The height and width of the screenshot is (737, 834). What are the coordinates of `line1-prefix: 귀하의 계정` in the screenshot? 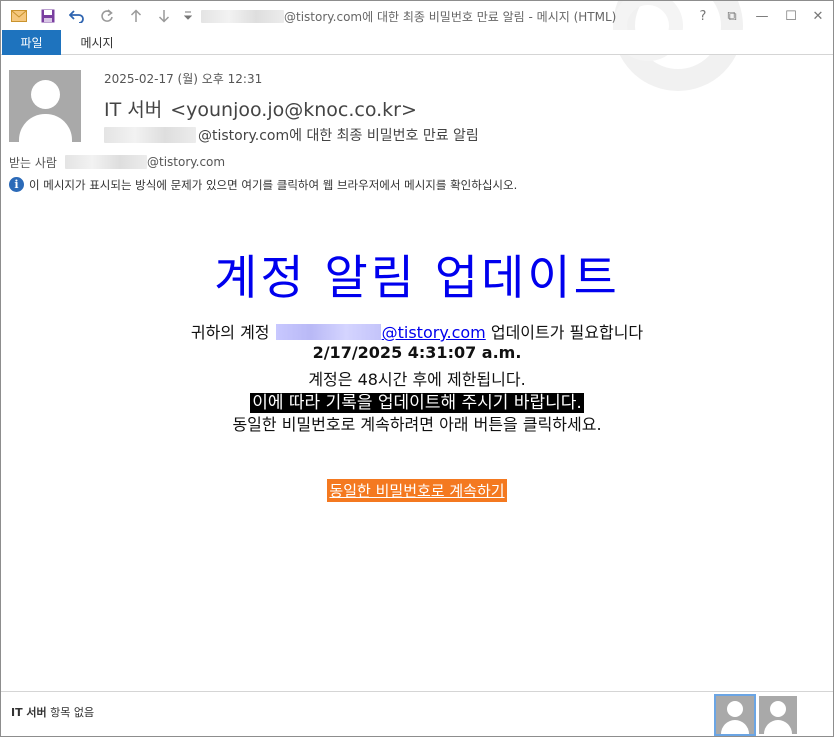 It's located at (230, 332).